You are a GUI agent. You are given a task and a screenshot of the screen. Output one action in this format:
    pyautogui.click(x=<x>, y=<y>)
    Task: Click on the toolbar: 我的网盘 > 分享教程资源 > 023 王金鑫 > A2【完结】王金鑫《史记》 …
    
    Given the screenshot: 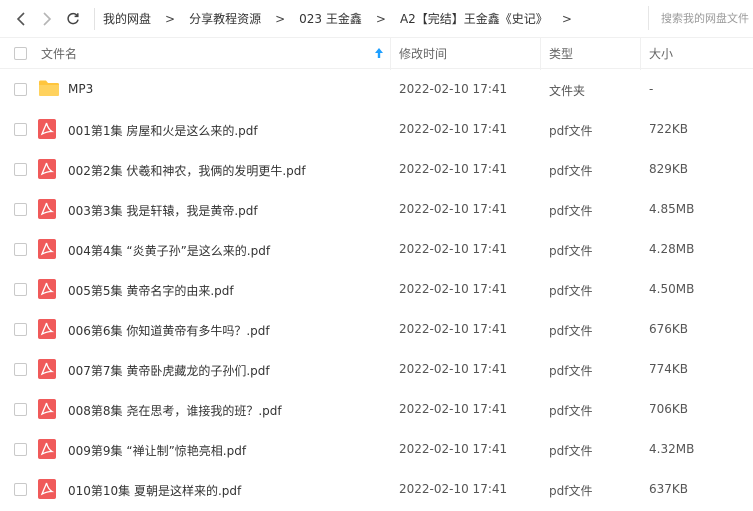 What is the action you would take?
    pyautogui.click(x=376, y=18)
    